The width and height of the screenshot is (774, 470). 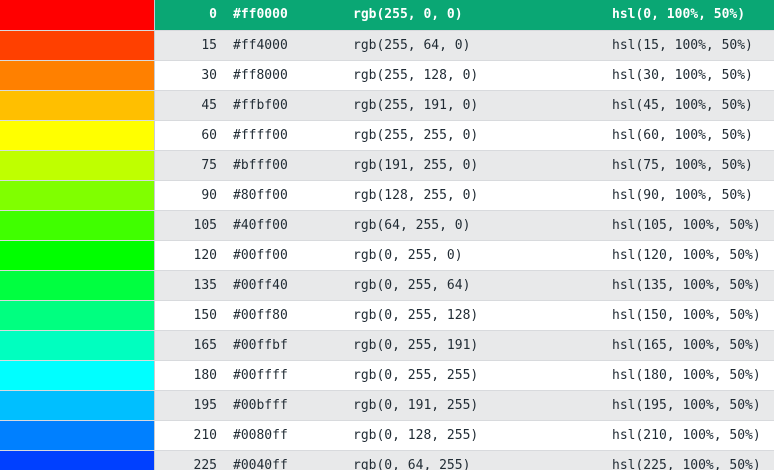 What do you see at coordinates (292, 195) in the screenshot?
I see `hex-value: #80ff00` at bounding box center [292, 195].